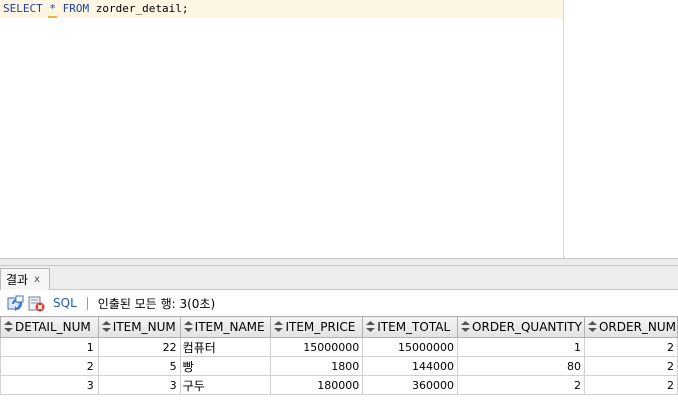 The image size is (678, 411). Describe the element at coordinates (65, 303) in the screenshot. I see `sql-link: SQL` at that location.